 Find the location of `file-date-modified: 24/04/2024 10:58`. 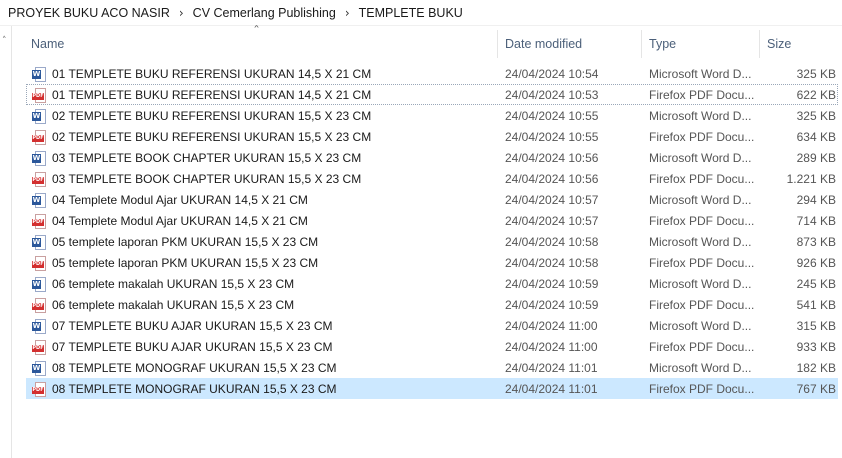

file-date-modified: 24/04/2024 10:58 is located at coordinates (552, 262).